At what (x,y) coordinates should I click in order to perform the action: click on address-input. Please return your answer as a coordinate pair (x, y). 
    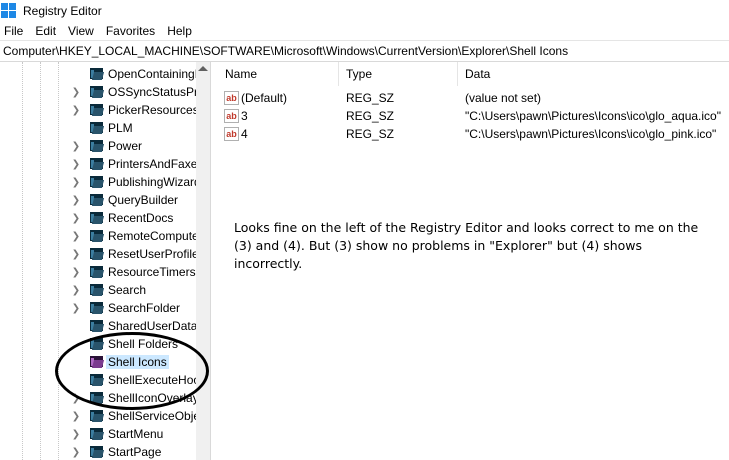
    Looking at the image, I should click on (363, 51).